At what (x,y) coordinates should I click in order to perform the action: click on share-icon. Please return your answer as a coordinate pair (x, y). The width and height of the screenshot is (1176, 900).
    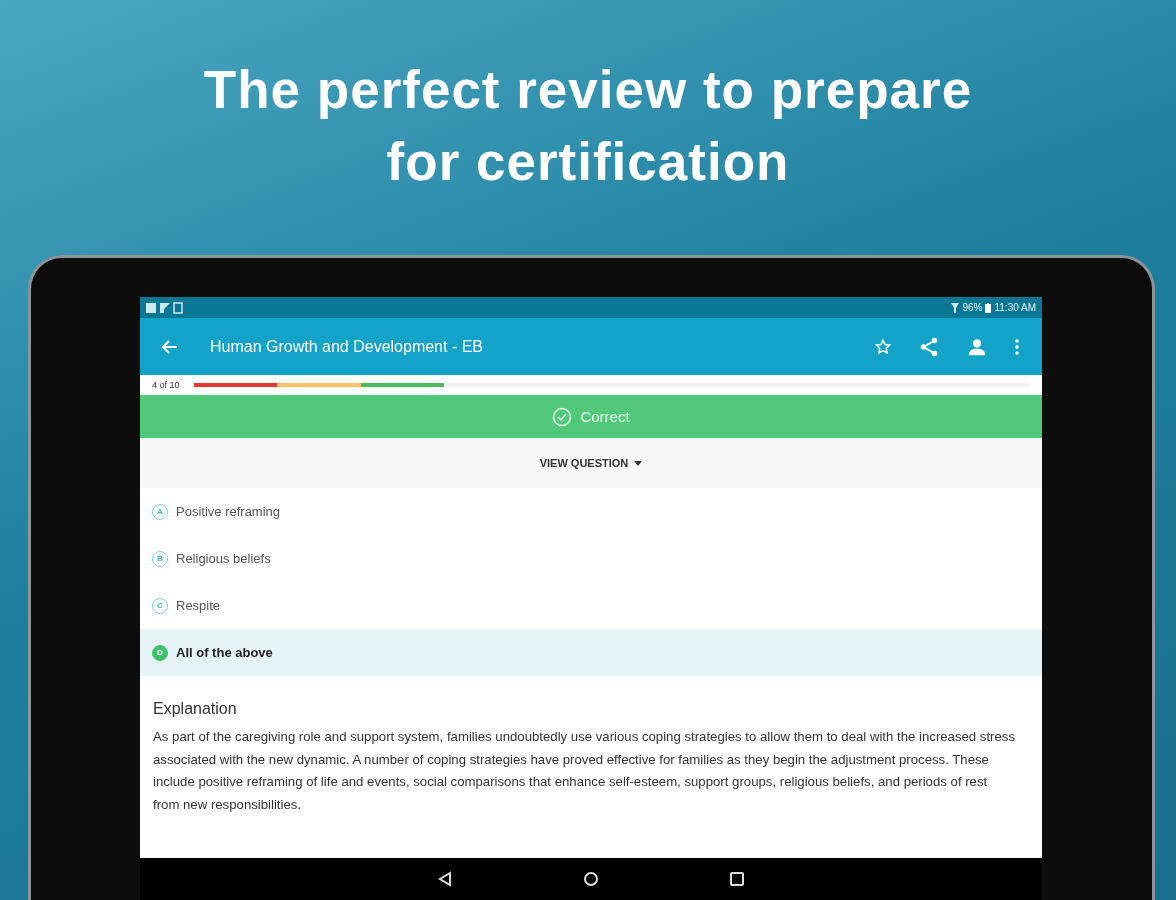
    Looking at the image, I should click on (929, 346).